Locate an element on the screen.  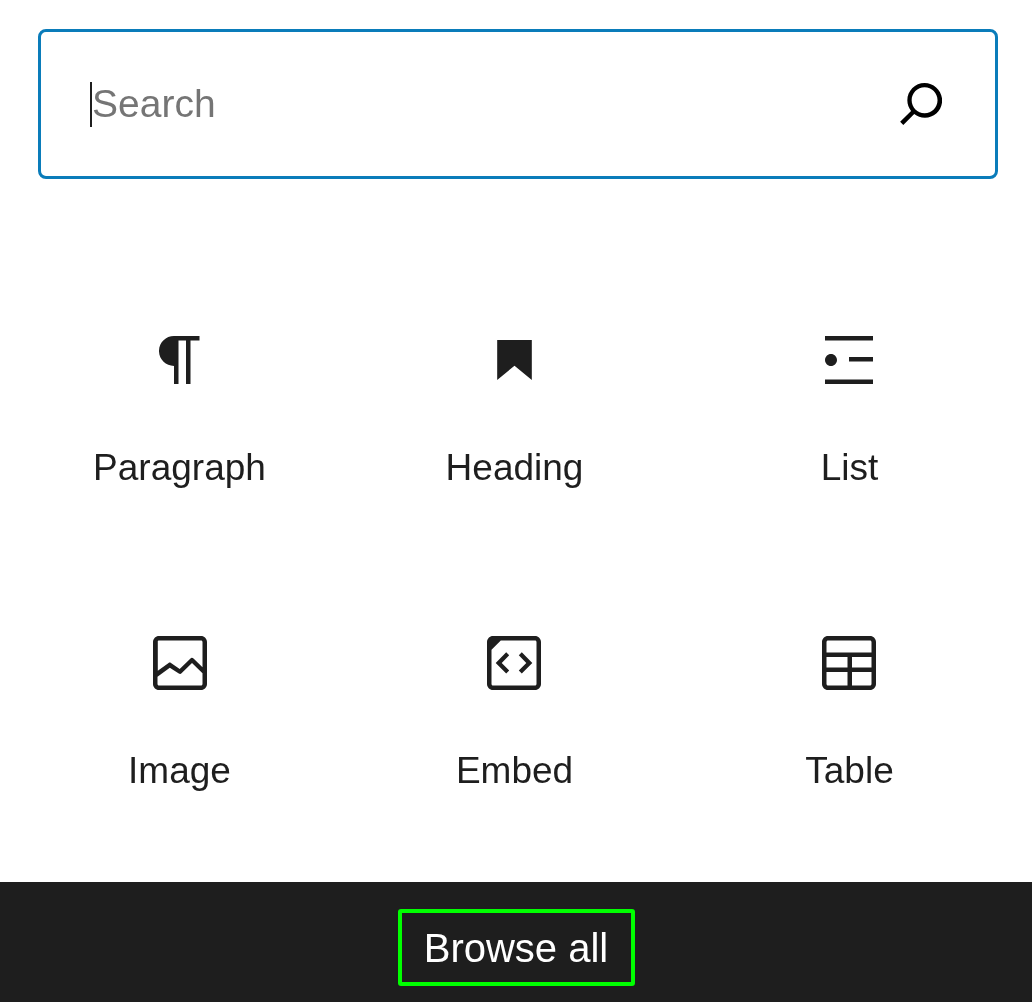
block-button: Paragraph is located at coordinates (179, 406).